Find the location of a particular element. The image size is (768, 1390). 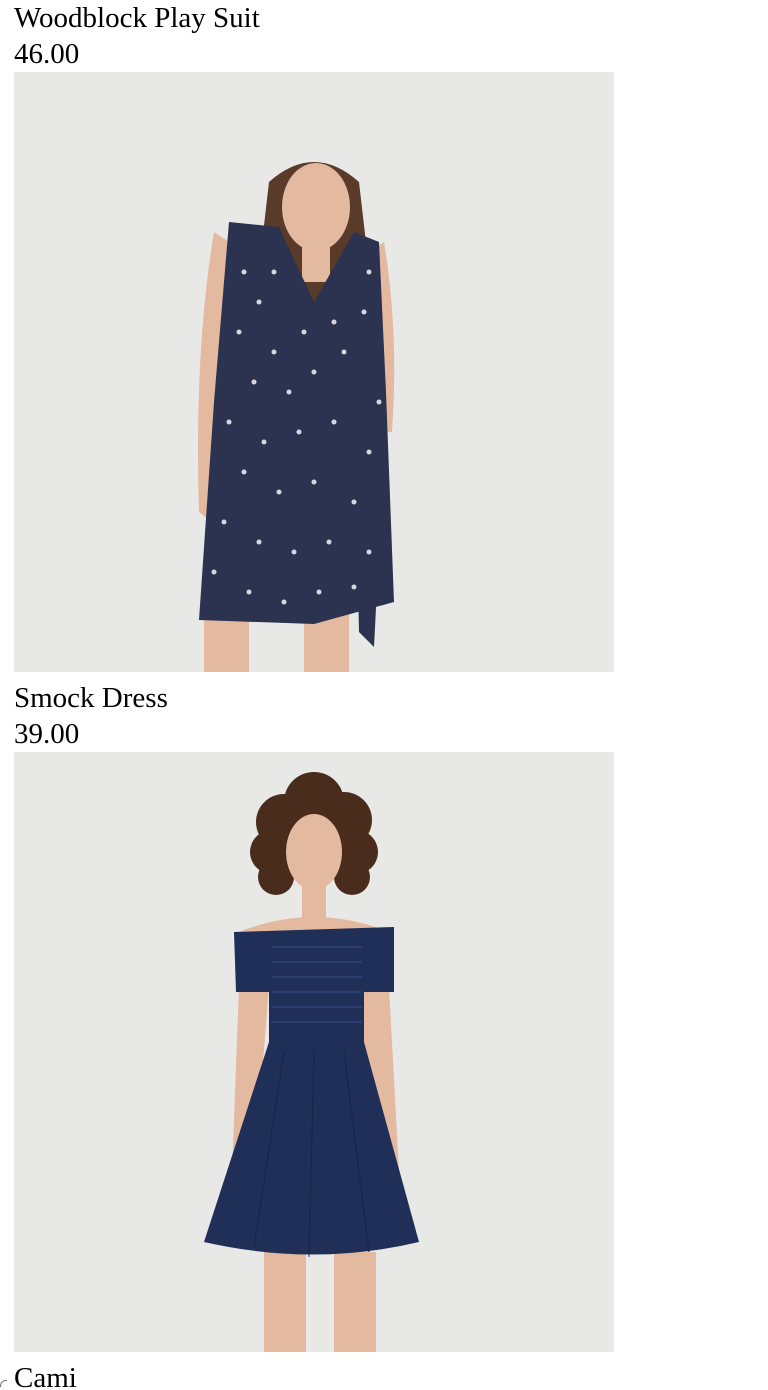

product-name: Smock Dress is located at coordinates (91, 698).